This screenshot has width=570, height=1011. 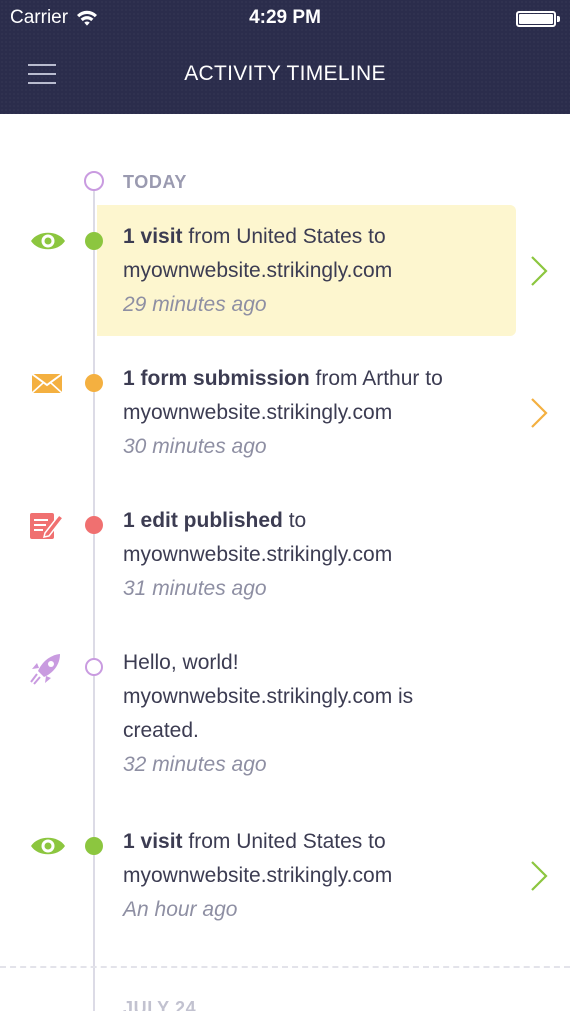 I want to click on item-time-ago: 31 minutes ago, so click(x=195, y=588).